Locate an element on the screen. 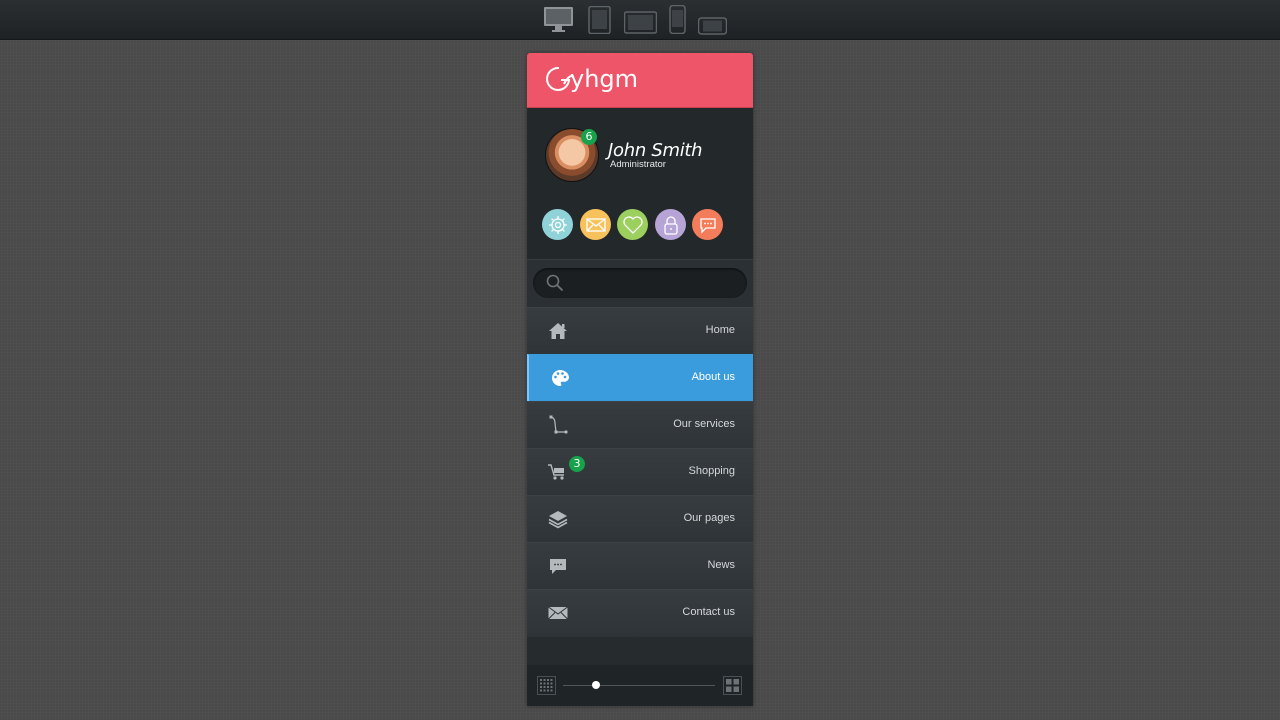 Image resolution: width=1280 pixels, height=720 pixels. menu-item-contact-us: Contact us is located at coordinates (640, 612).